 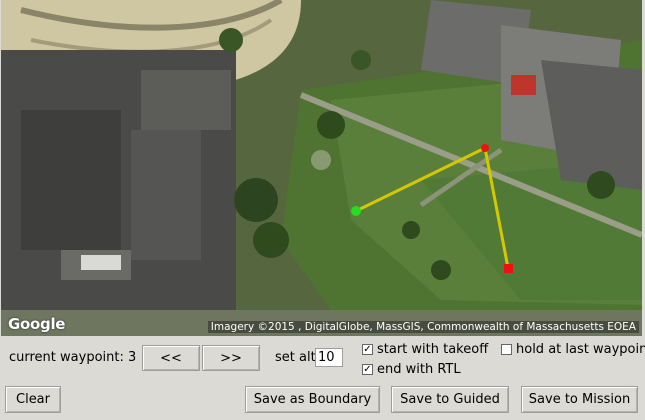 I want to click on end-with-rtl-checkbox: ✓ end with RTL, so click(x=411, y=369).